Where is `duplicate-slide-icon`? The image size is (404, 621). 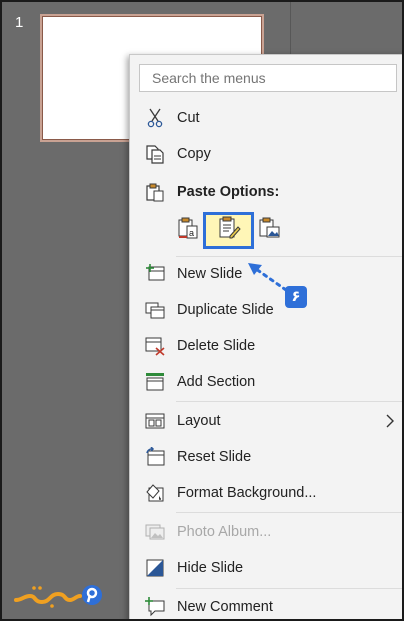 duplicate-slide-icon is located at coordinates (155, 310).